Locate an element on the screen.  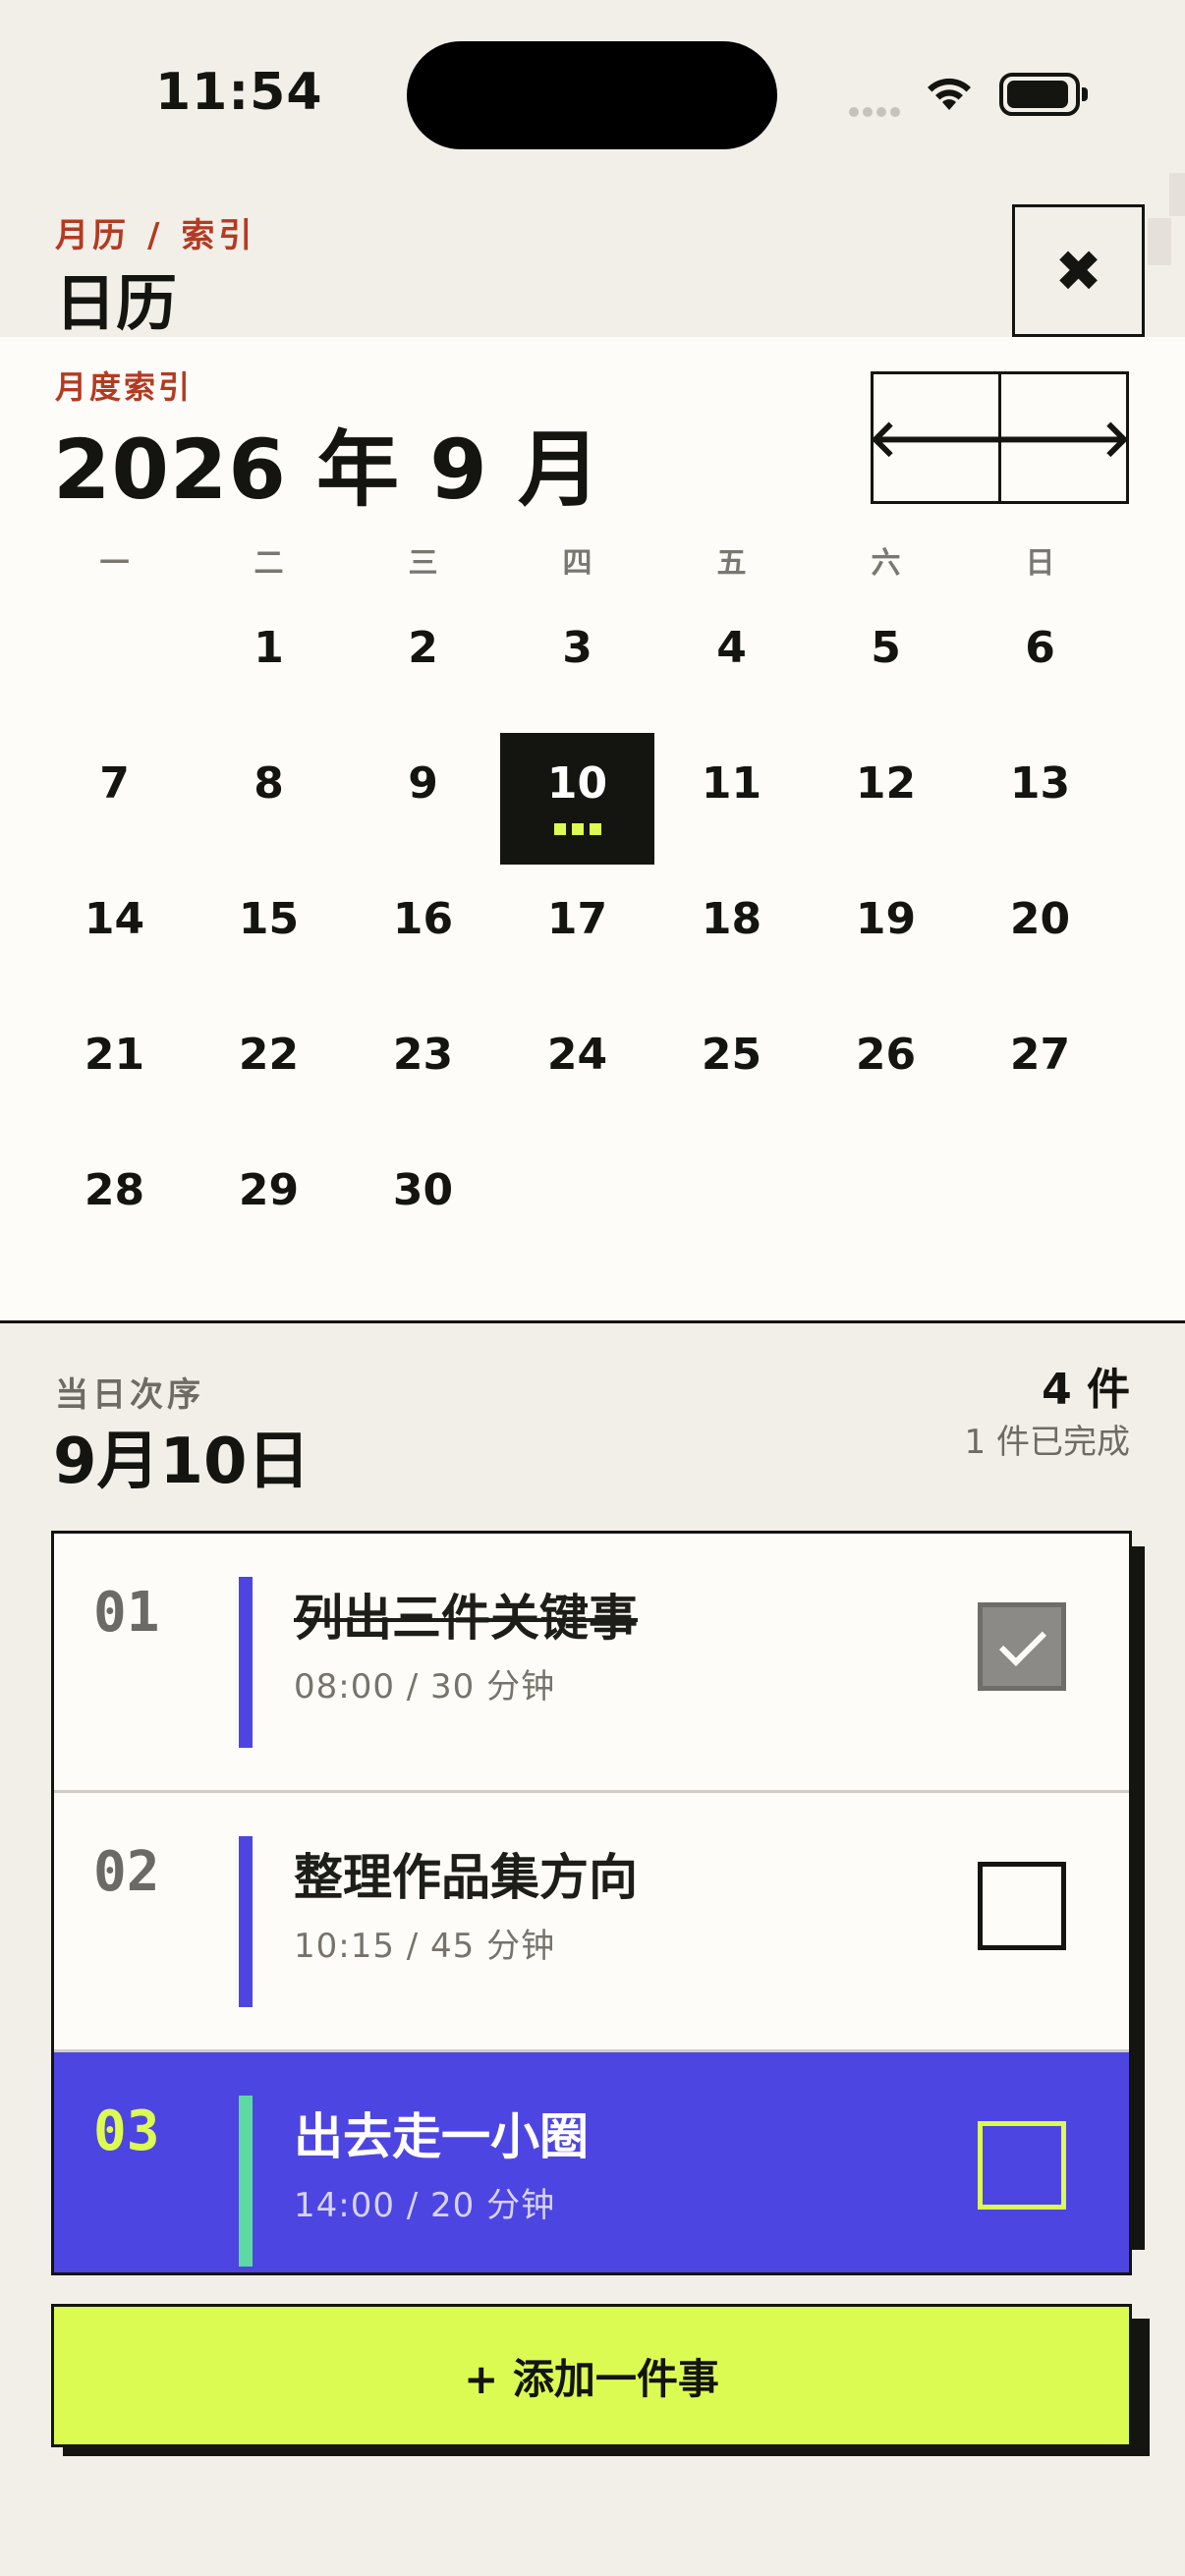
calendar-day-17: 17 is located at coordinates (577, 936).